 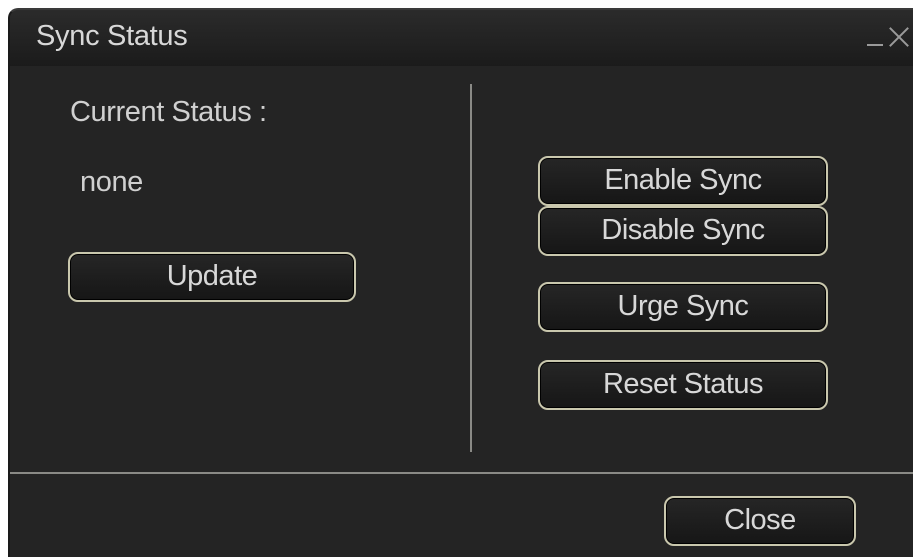 I want to click on reset-status-button: Reset Status, so click(x=683, y=385).